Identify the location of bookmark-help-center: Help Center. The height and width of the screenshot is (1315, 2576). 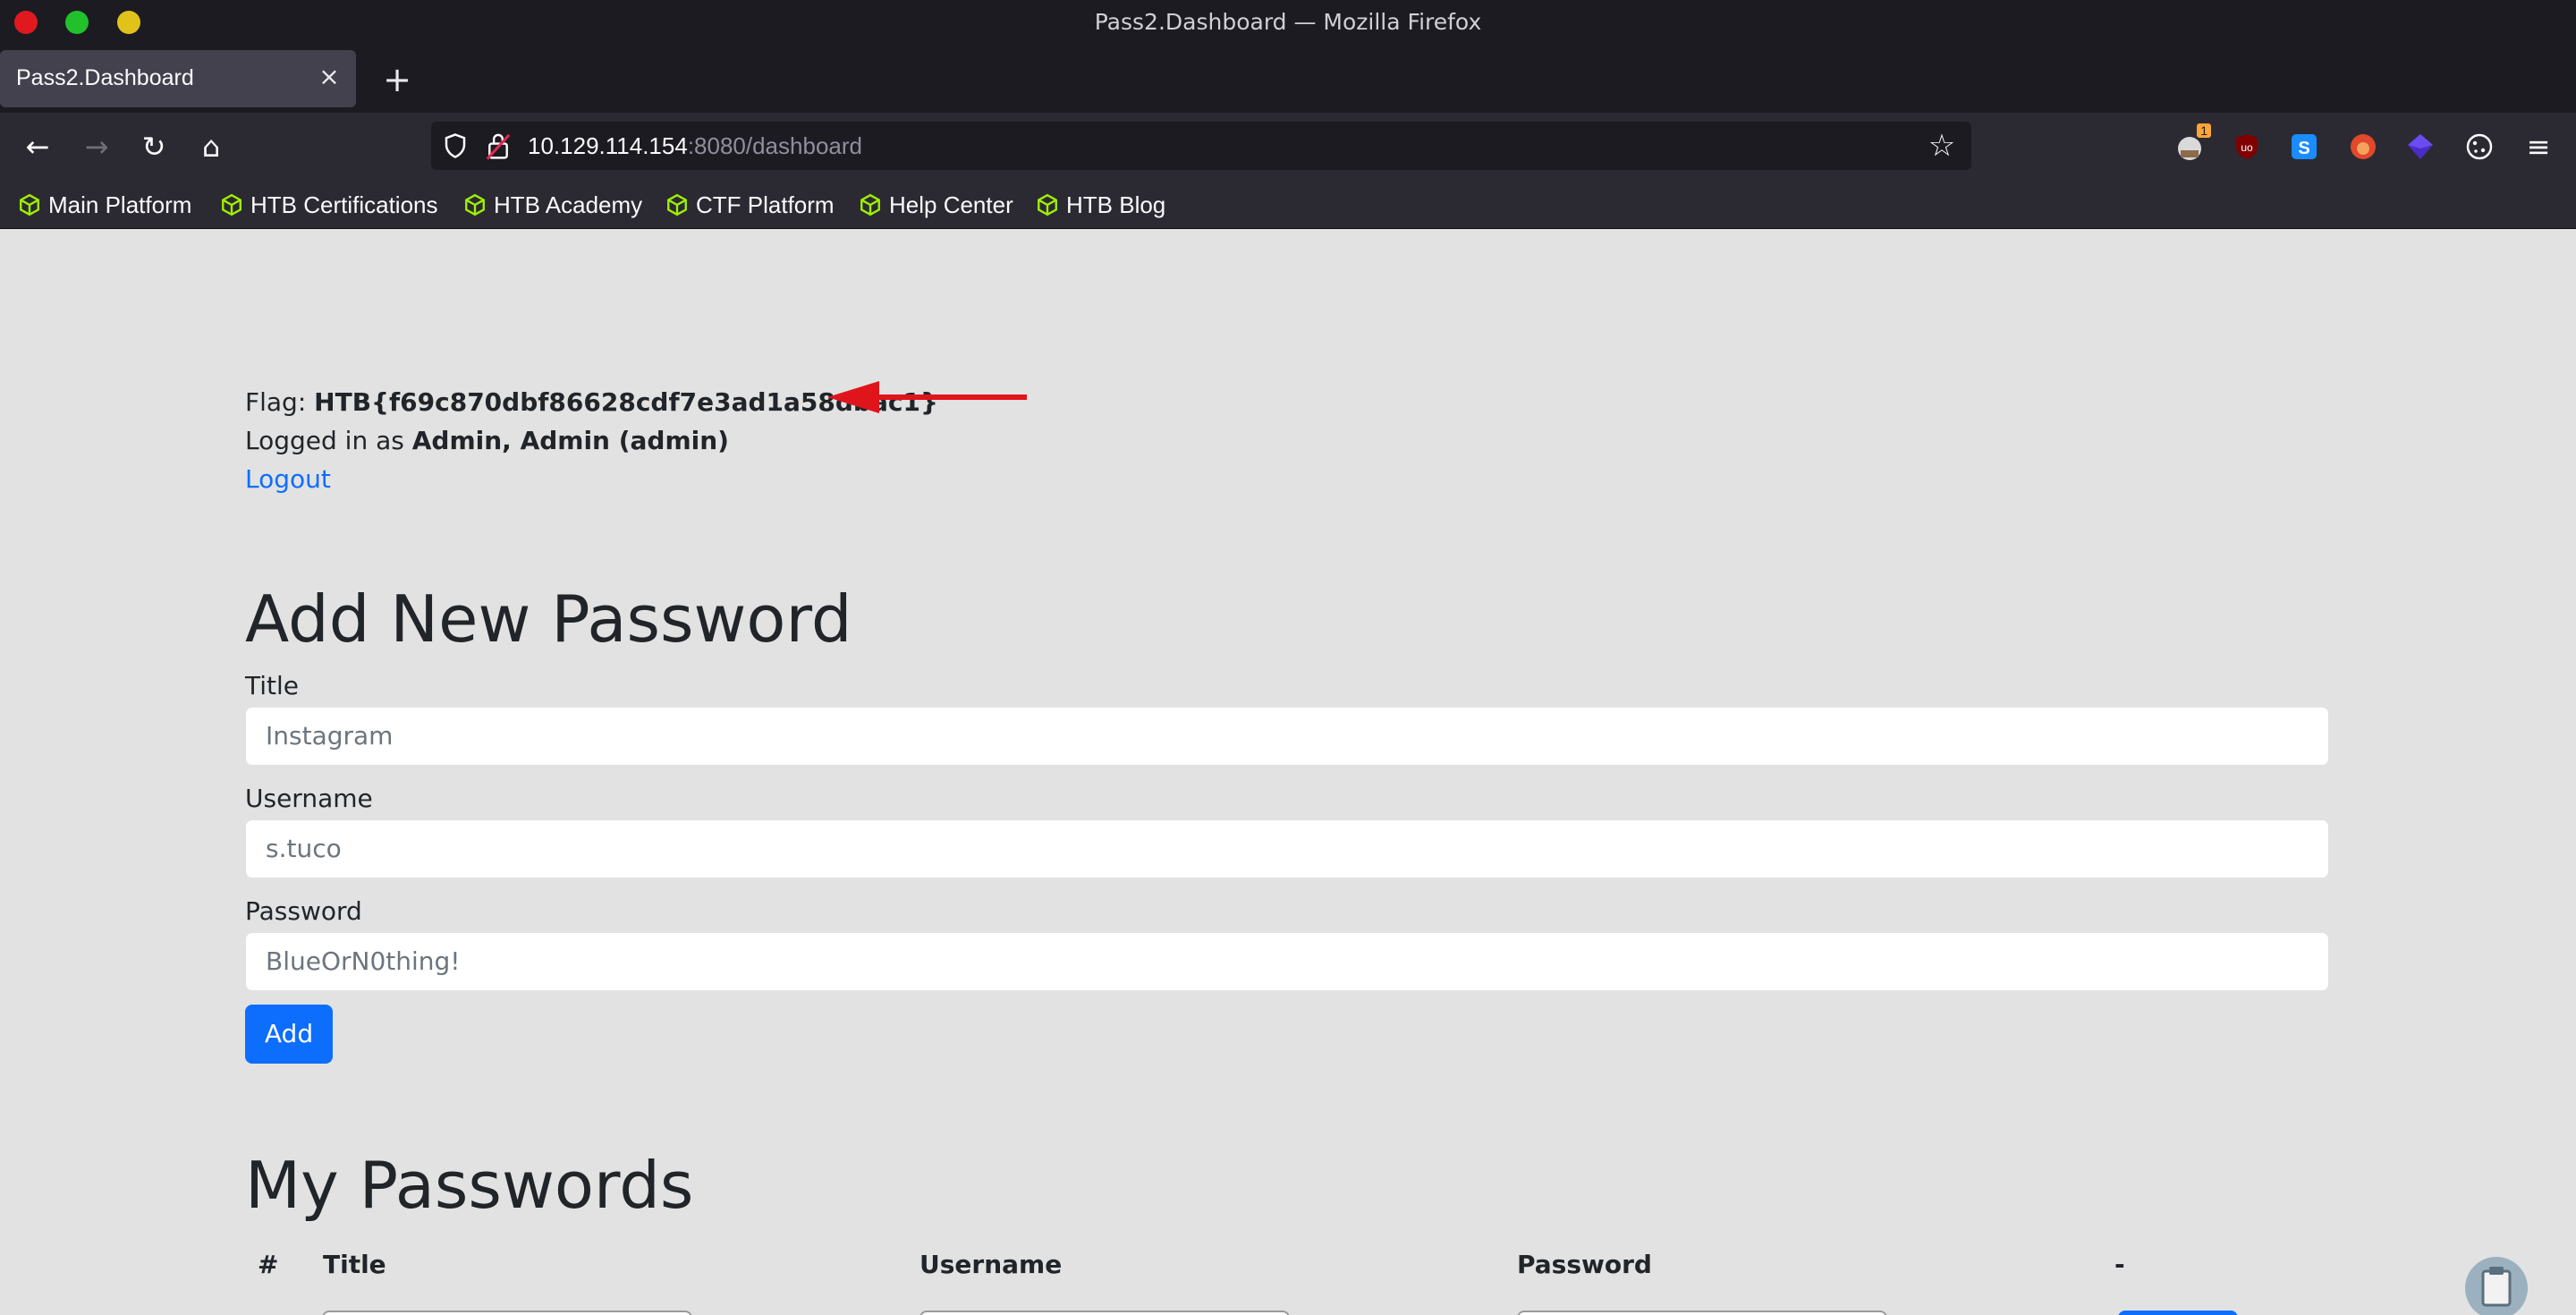
(936, 205).